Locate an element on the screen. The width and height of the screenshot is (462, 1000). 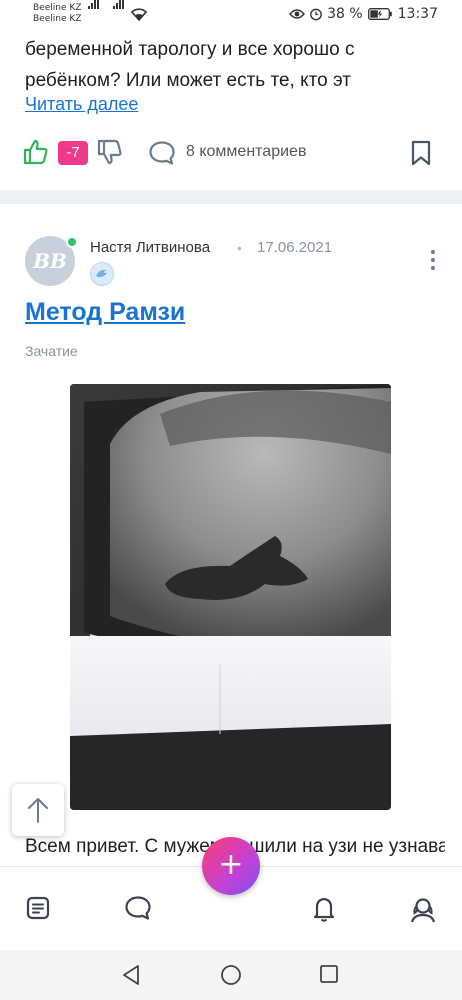
status-right: 38 % 13:37 is located at coordinates (363, 14).